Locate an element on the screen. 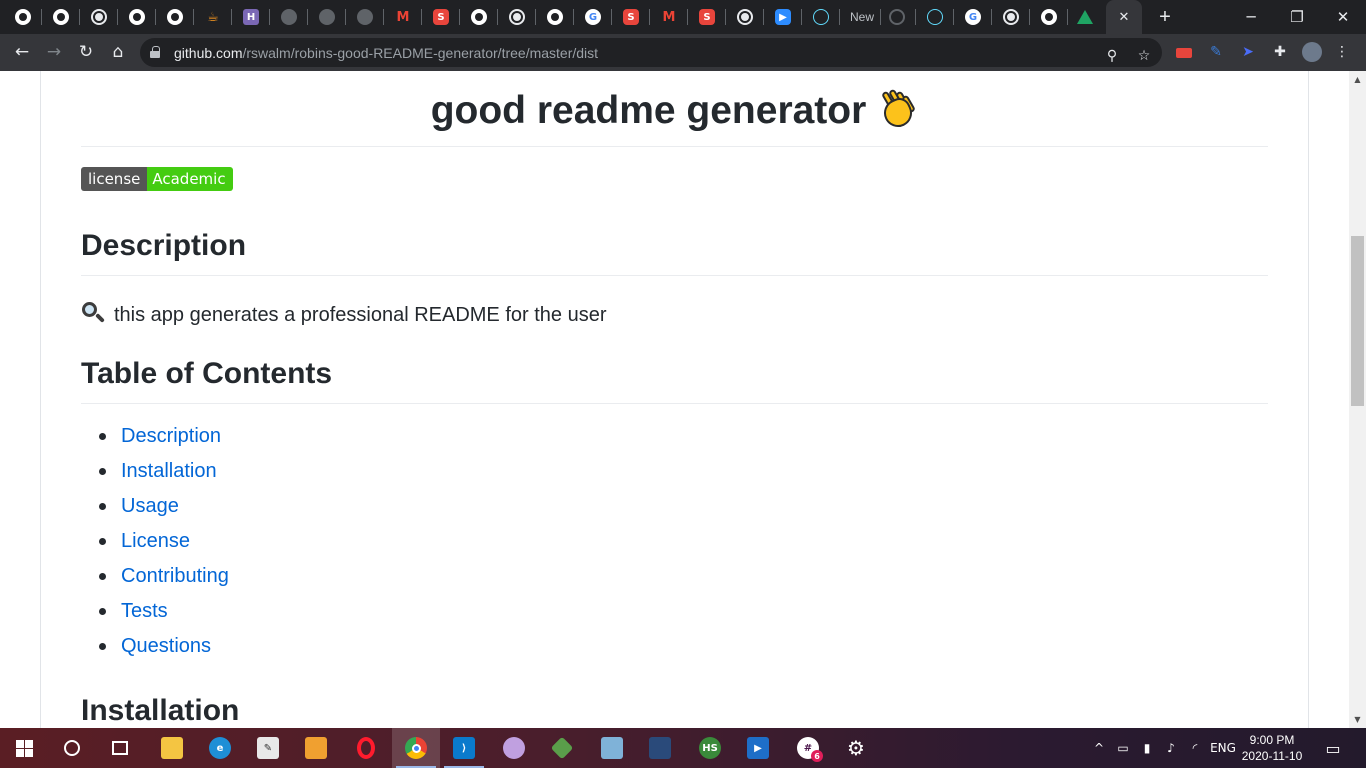  taskbar-edge: e is located at coordinates (220, 748).